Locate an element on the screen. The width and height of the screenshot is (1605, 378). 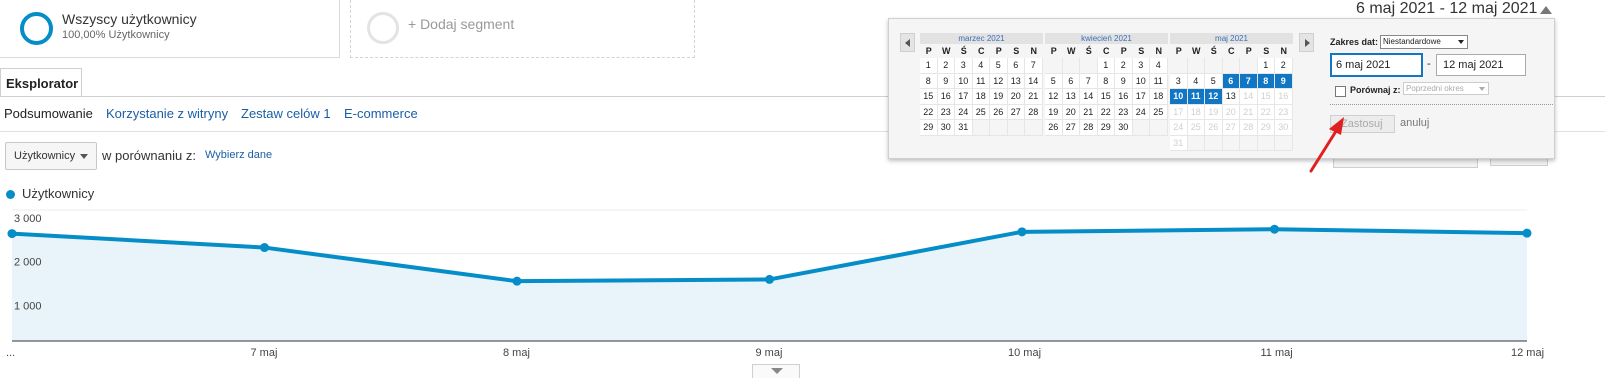
compare-checkbox is located at coordinates (1340, 91).